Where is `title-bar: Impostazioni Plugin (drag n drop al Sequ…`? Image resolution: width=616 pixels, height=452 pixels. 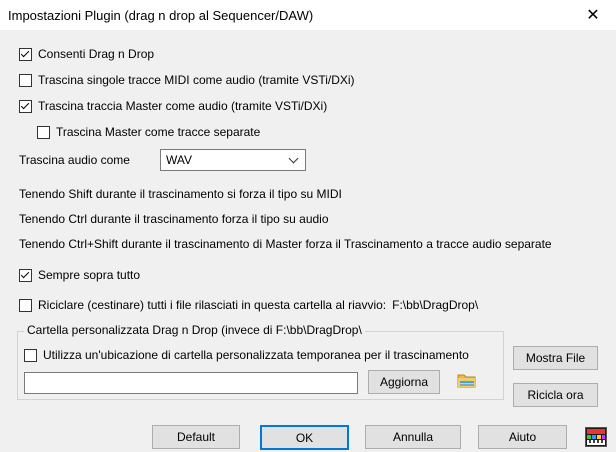 title-bar: Impostazioni Plugin (drag n drop al Sequ… is located at coordinates (308, 15).